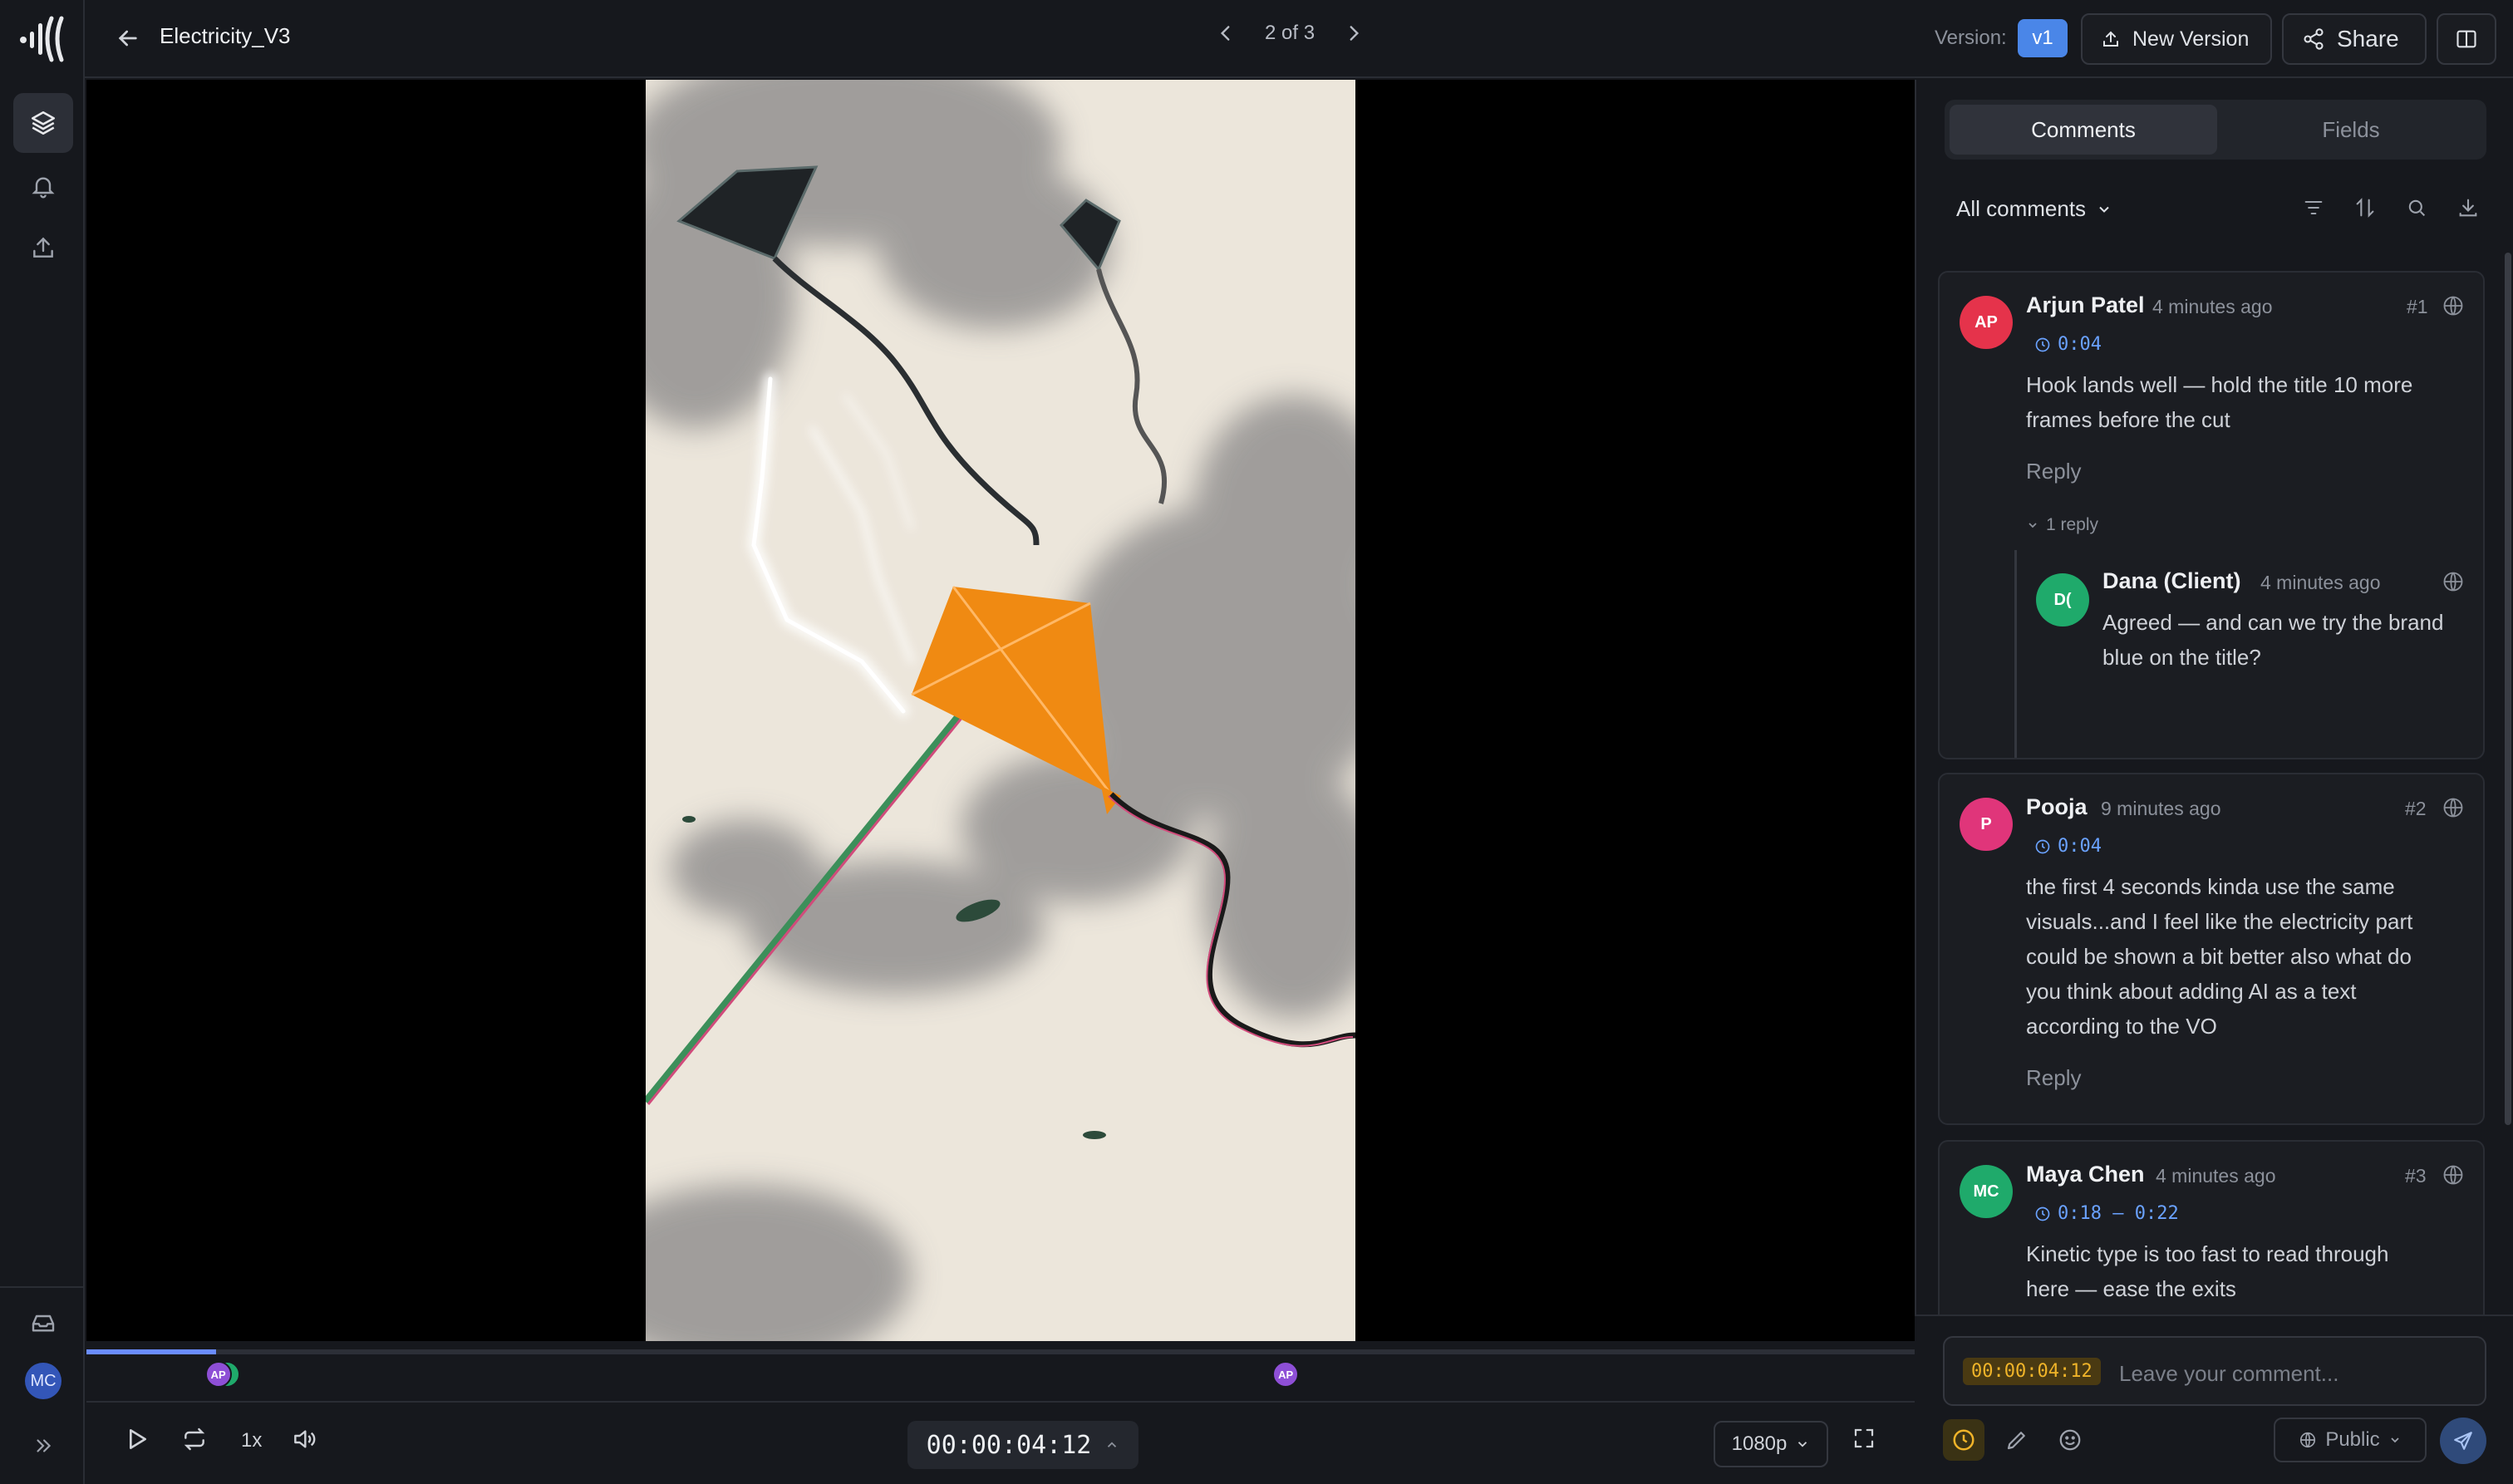 The height and width of the screenshot is (1484, 2513). What do you see at coordinates (304, 1439) in the screenshot?
I see `volume-icon` at bounding box center [304, 1439].